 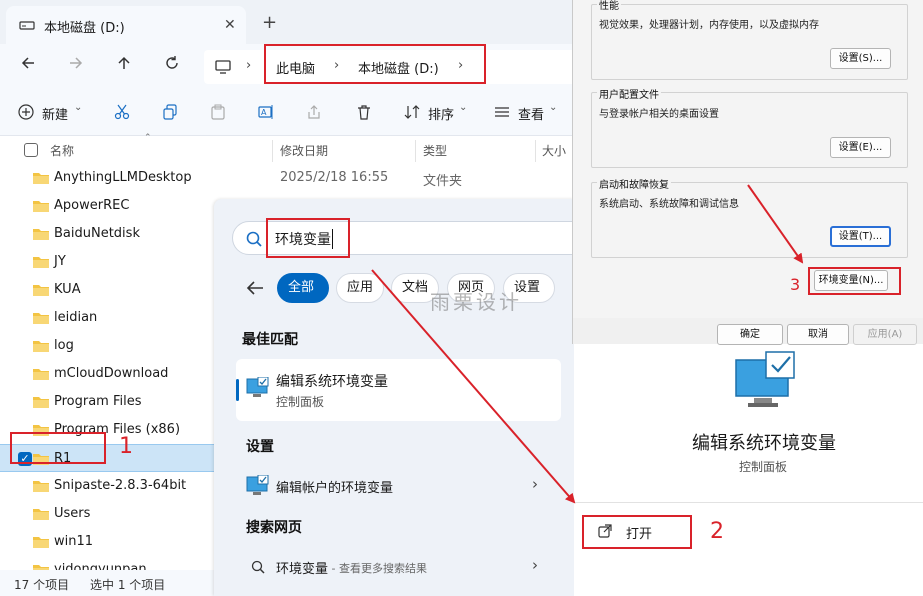 What do you see at coordinates (473, 386) in the screenshot?
I see `arrow-to-open` at bounding box center [473, 386].